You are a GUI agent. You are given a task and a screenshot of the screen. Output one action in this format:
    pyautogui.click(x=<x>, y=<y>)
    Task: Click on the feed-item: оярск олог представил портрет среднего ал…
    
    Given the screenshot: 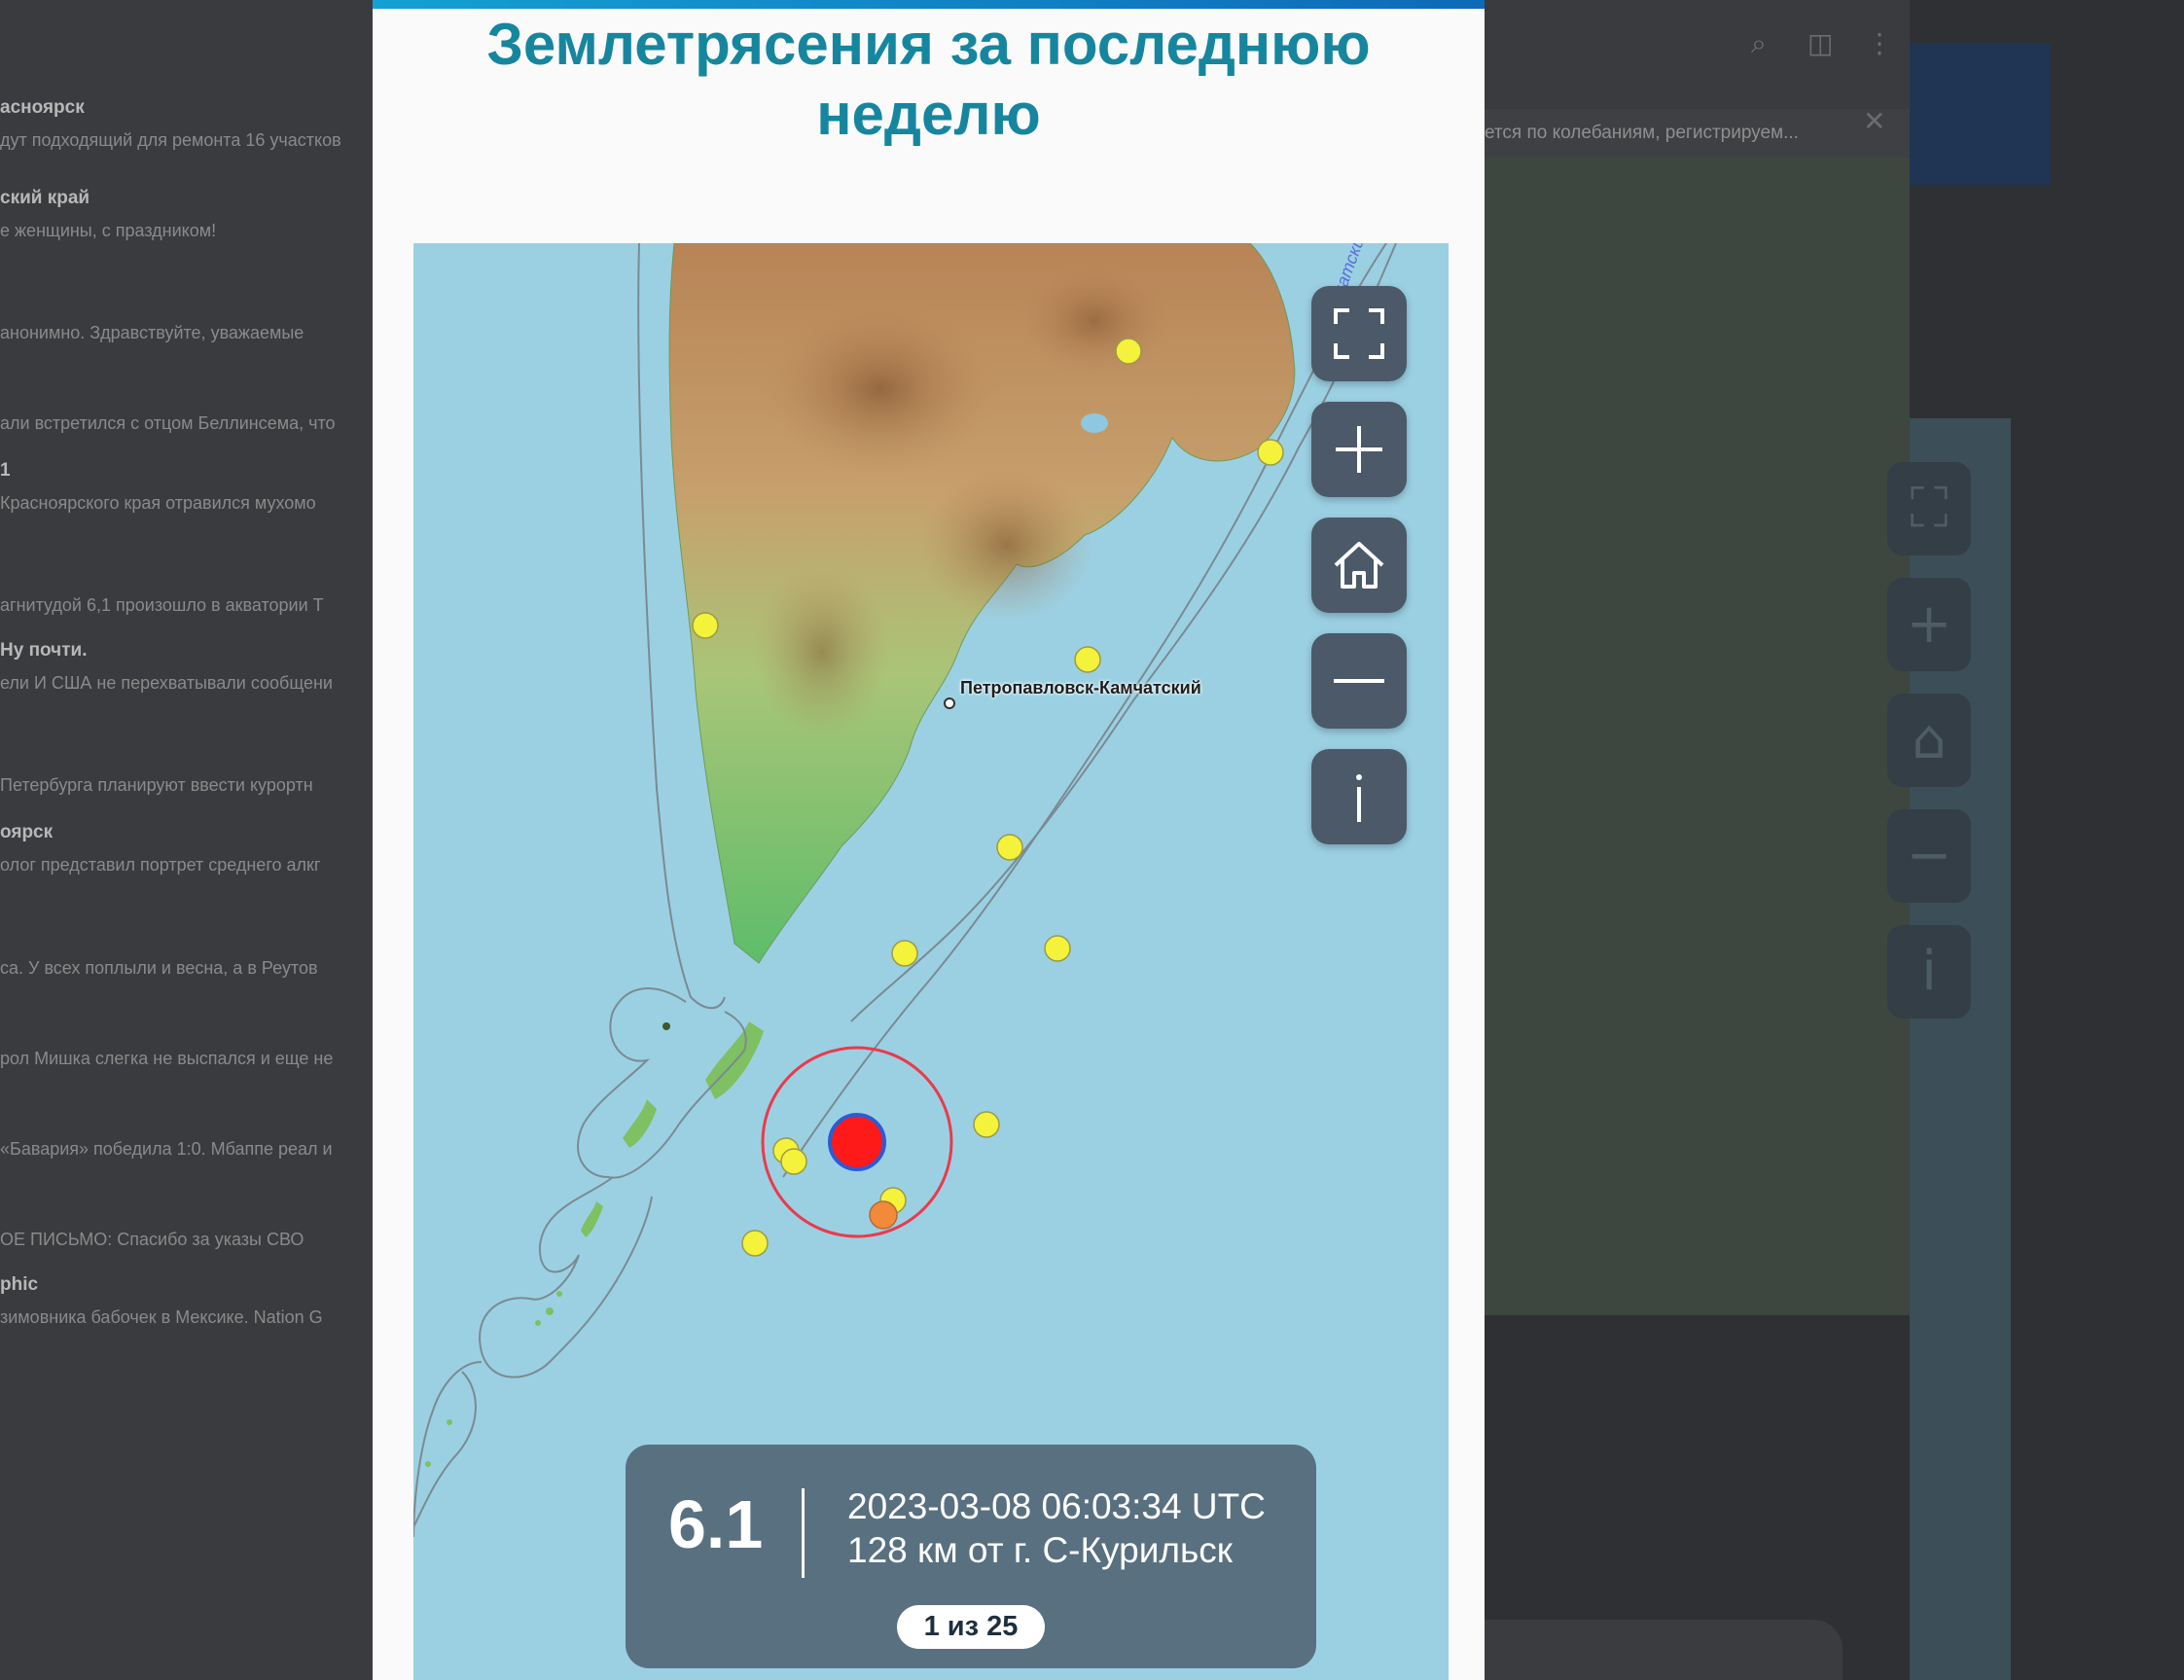 What is the action you would take?
    pyautogui.click(x=186, y=849)
    